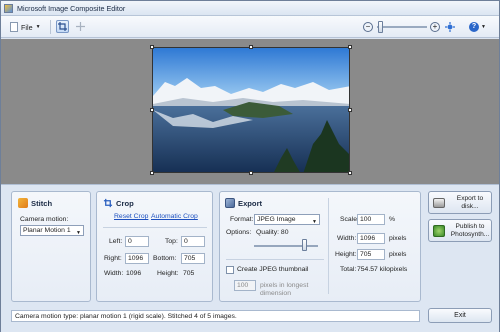 Image resolution: width=500 pixels, height=332 pixels. Describe the element at coordinates (272, 232) in the screenshot. I see `quality-label: Quality: 80` at that location.